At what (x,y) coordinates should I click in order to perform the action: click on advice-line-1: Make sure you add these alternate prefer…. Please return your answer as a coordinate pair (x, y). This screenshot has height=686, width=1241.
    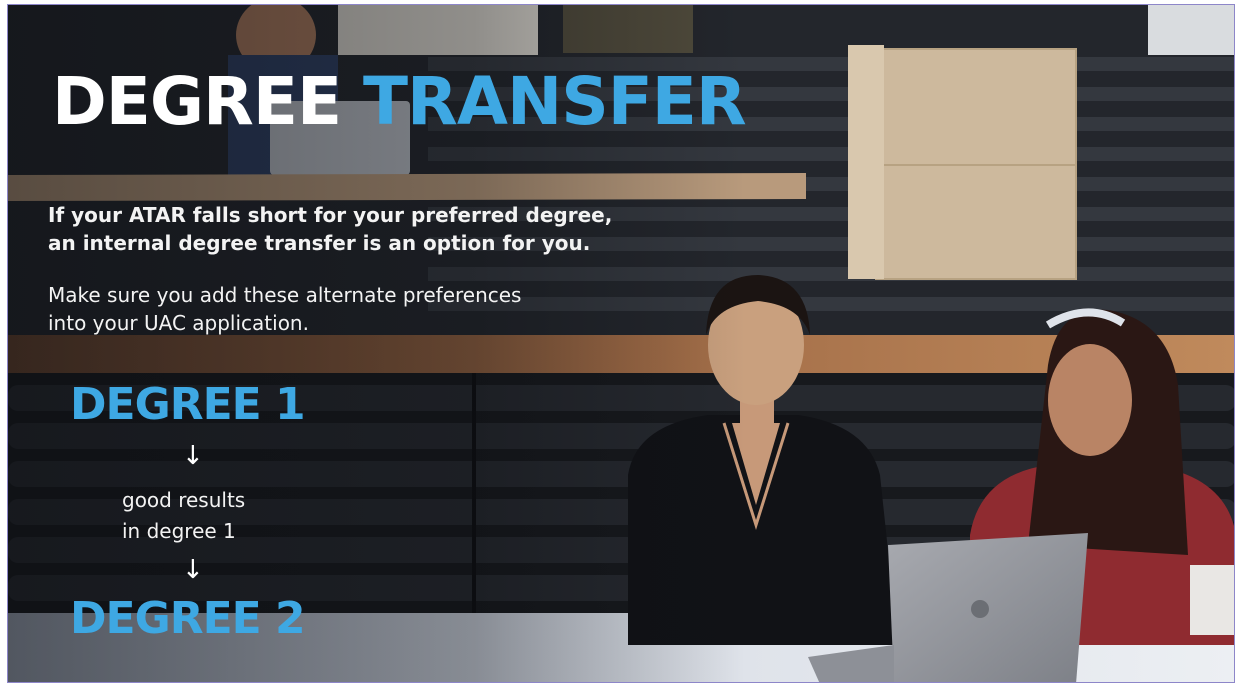
    Looking at the image, I should click on (285, 295).